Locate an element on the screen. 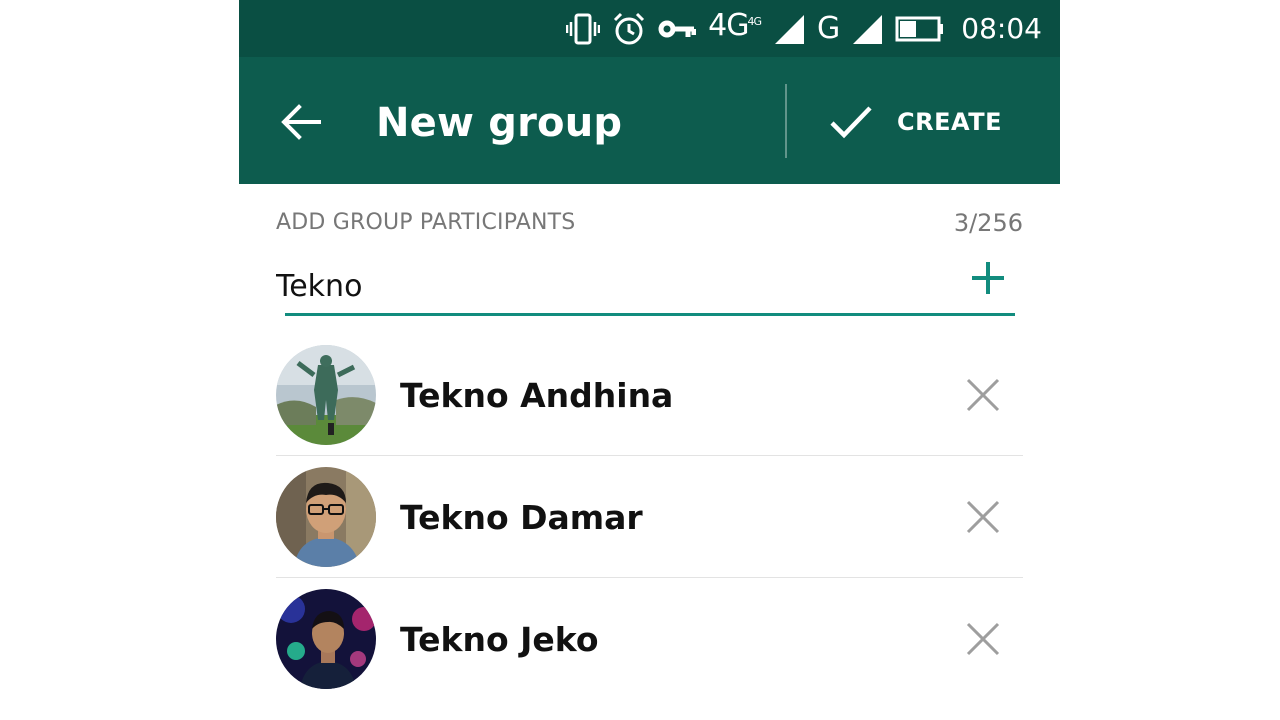  back-button is located at coordinates (302, 122).